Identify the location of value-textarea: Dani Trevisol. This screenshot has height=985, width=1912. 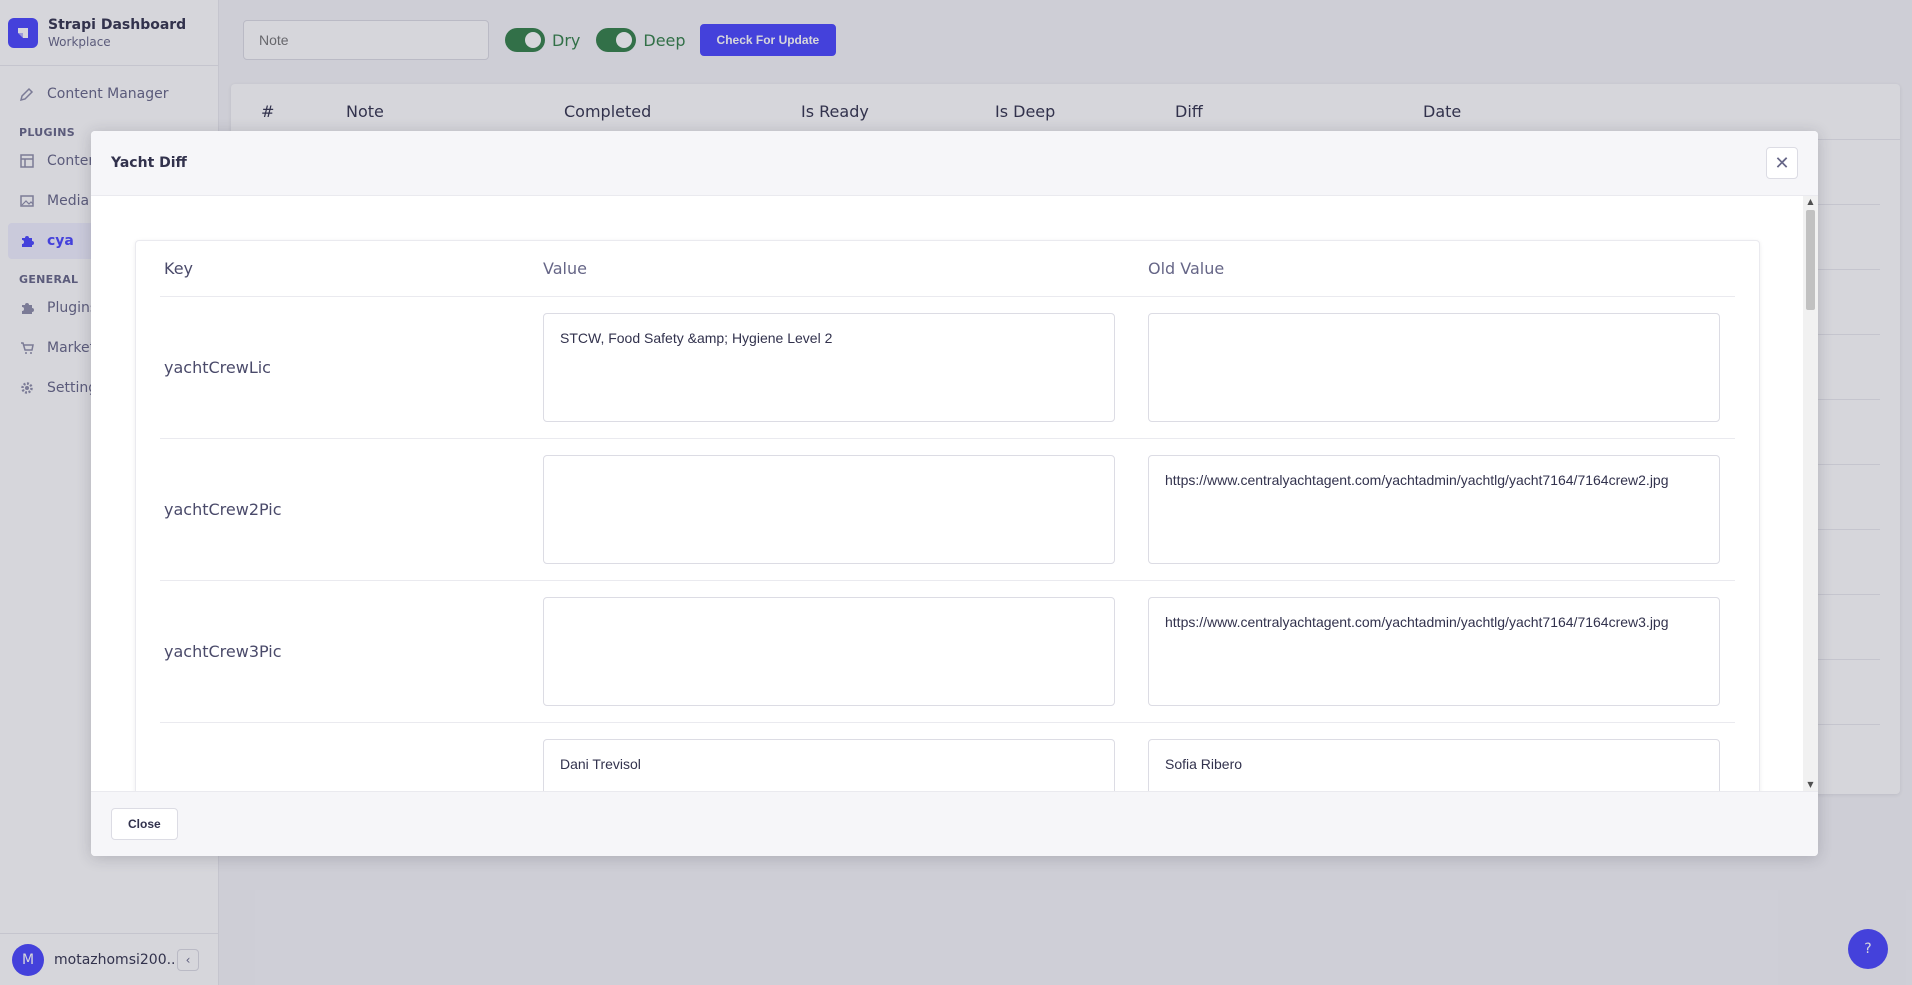
(829, 765).